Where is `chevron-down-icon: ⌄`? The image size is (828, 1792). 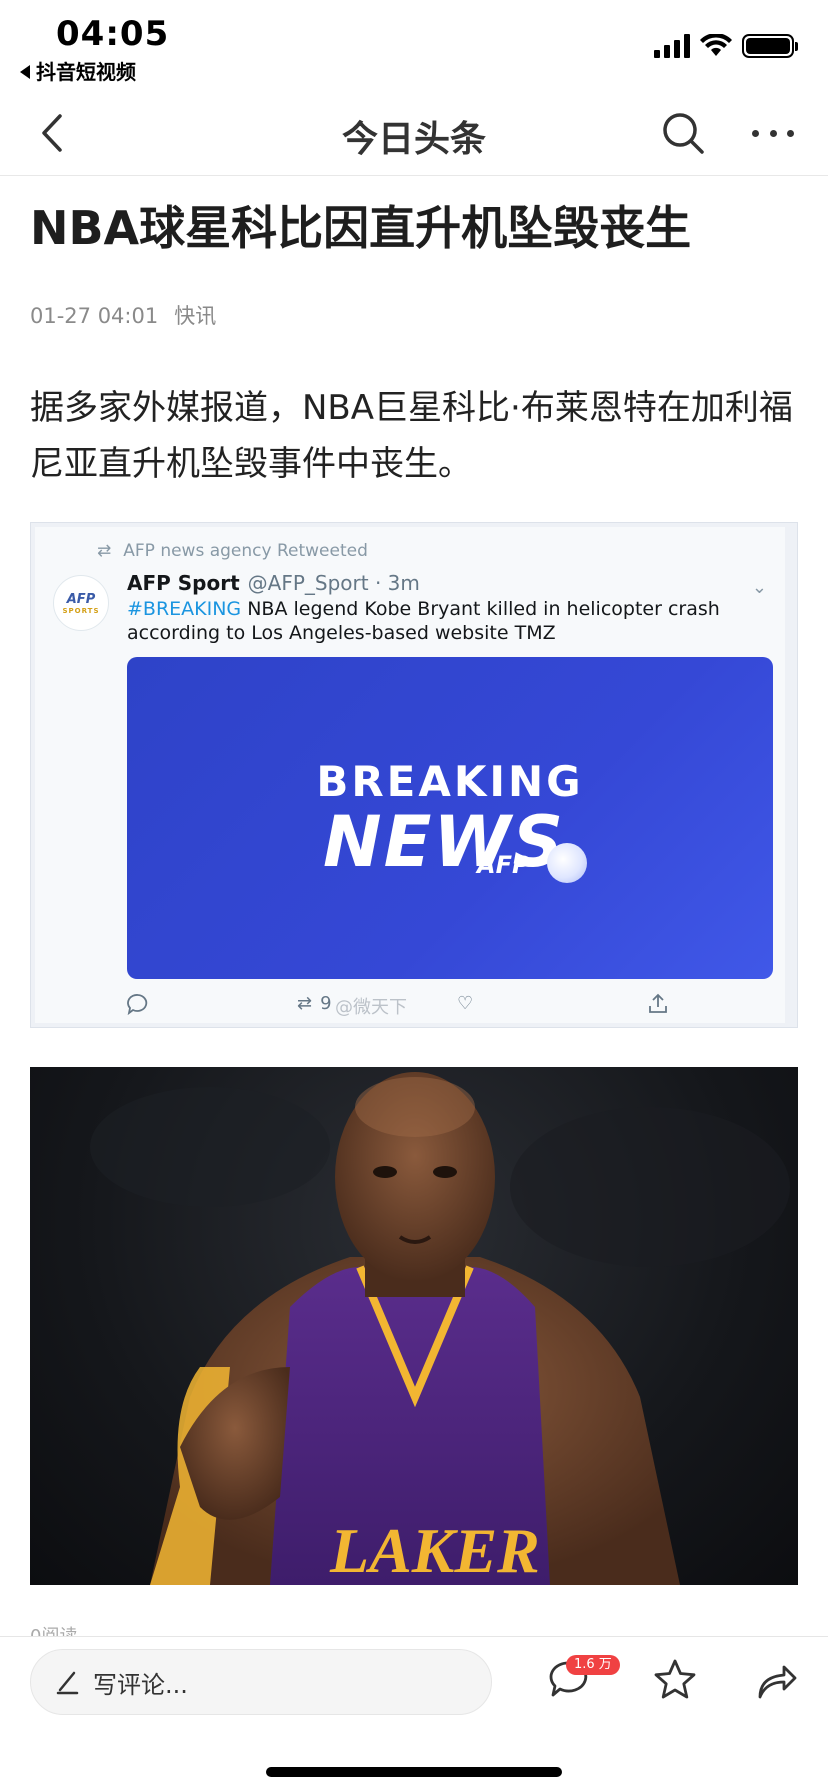 chevron-down-icon: ⌄ is located at coordinates (759, 587).